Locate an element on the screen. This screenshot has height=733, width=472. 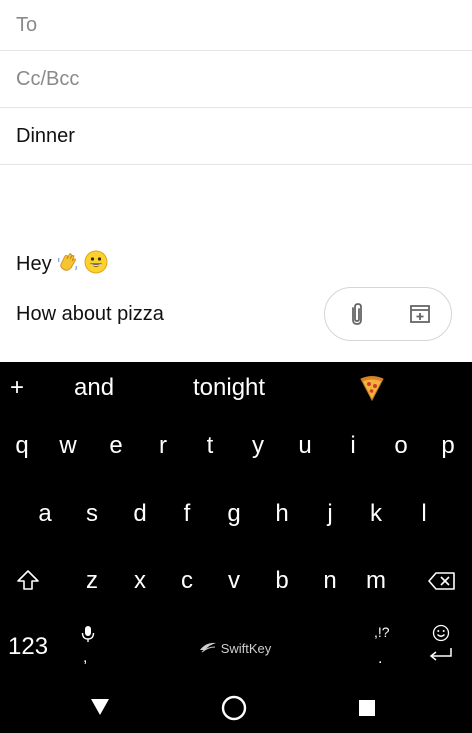
recents-icon is located at coordinates (367, 710).